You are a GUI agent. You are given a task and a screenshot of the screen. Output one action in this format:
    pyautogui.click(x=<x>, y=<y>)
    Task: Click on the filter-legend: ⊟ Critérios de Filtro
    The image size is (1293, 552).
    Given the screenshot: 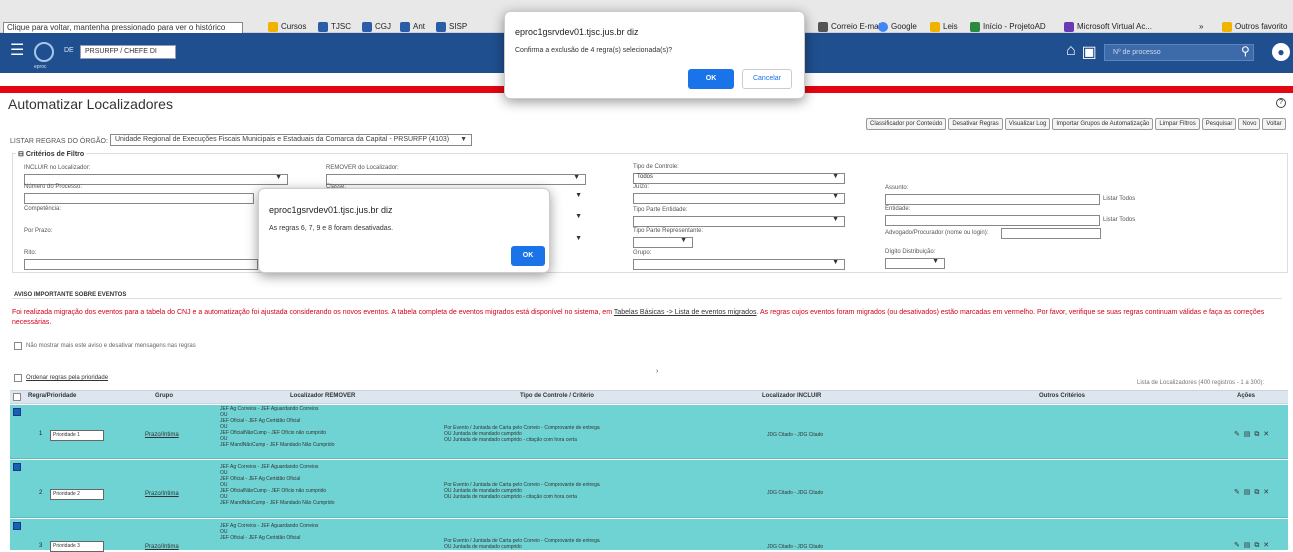 What is the action you would take?
    pyautogui.click(x=51, y=154)
    